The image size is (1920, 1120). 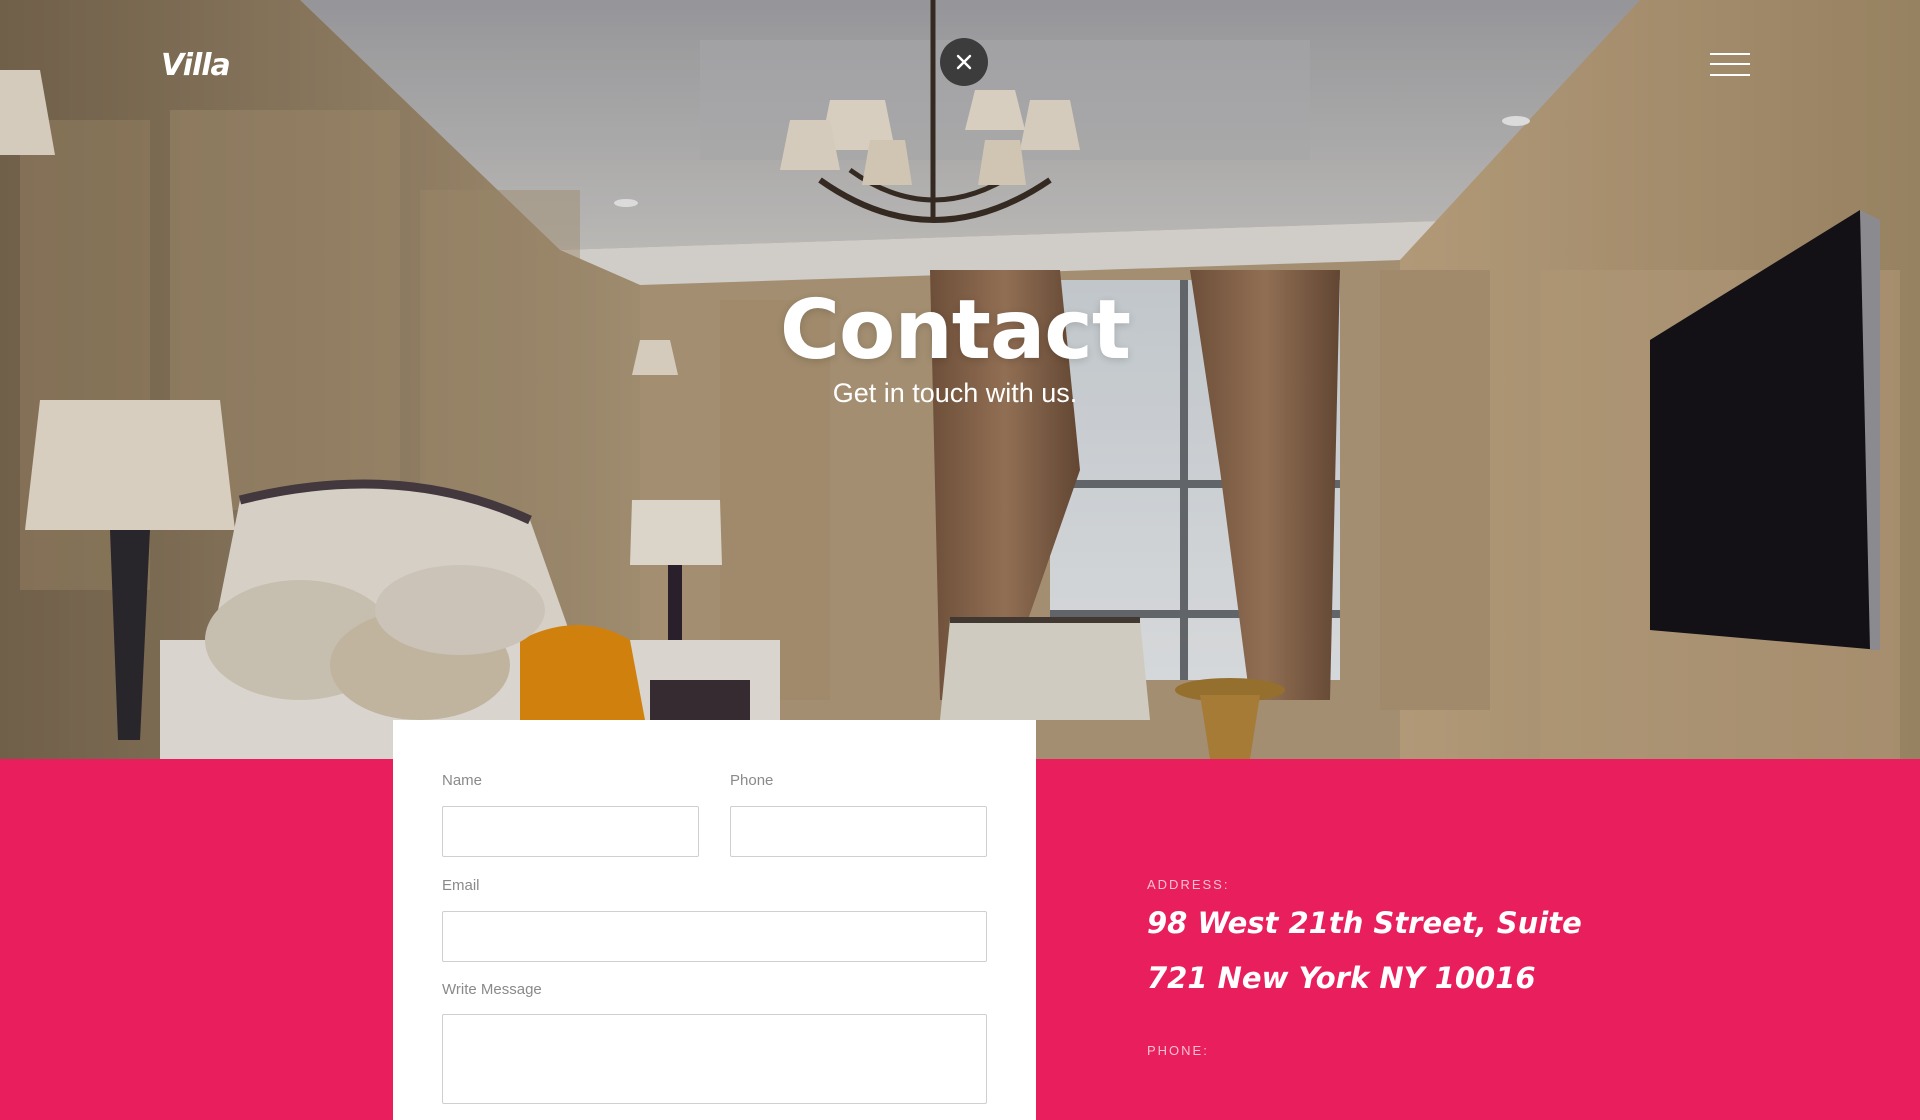 I want to click on address-line-1: 98 West 21th Street, Suite, so click(x=1364, y=923).